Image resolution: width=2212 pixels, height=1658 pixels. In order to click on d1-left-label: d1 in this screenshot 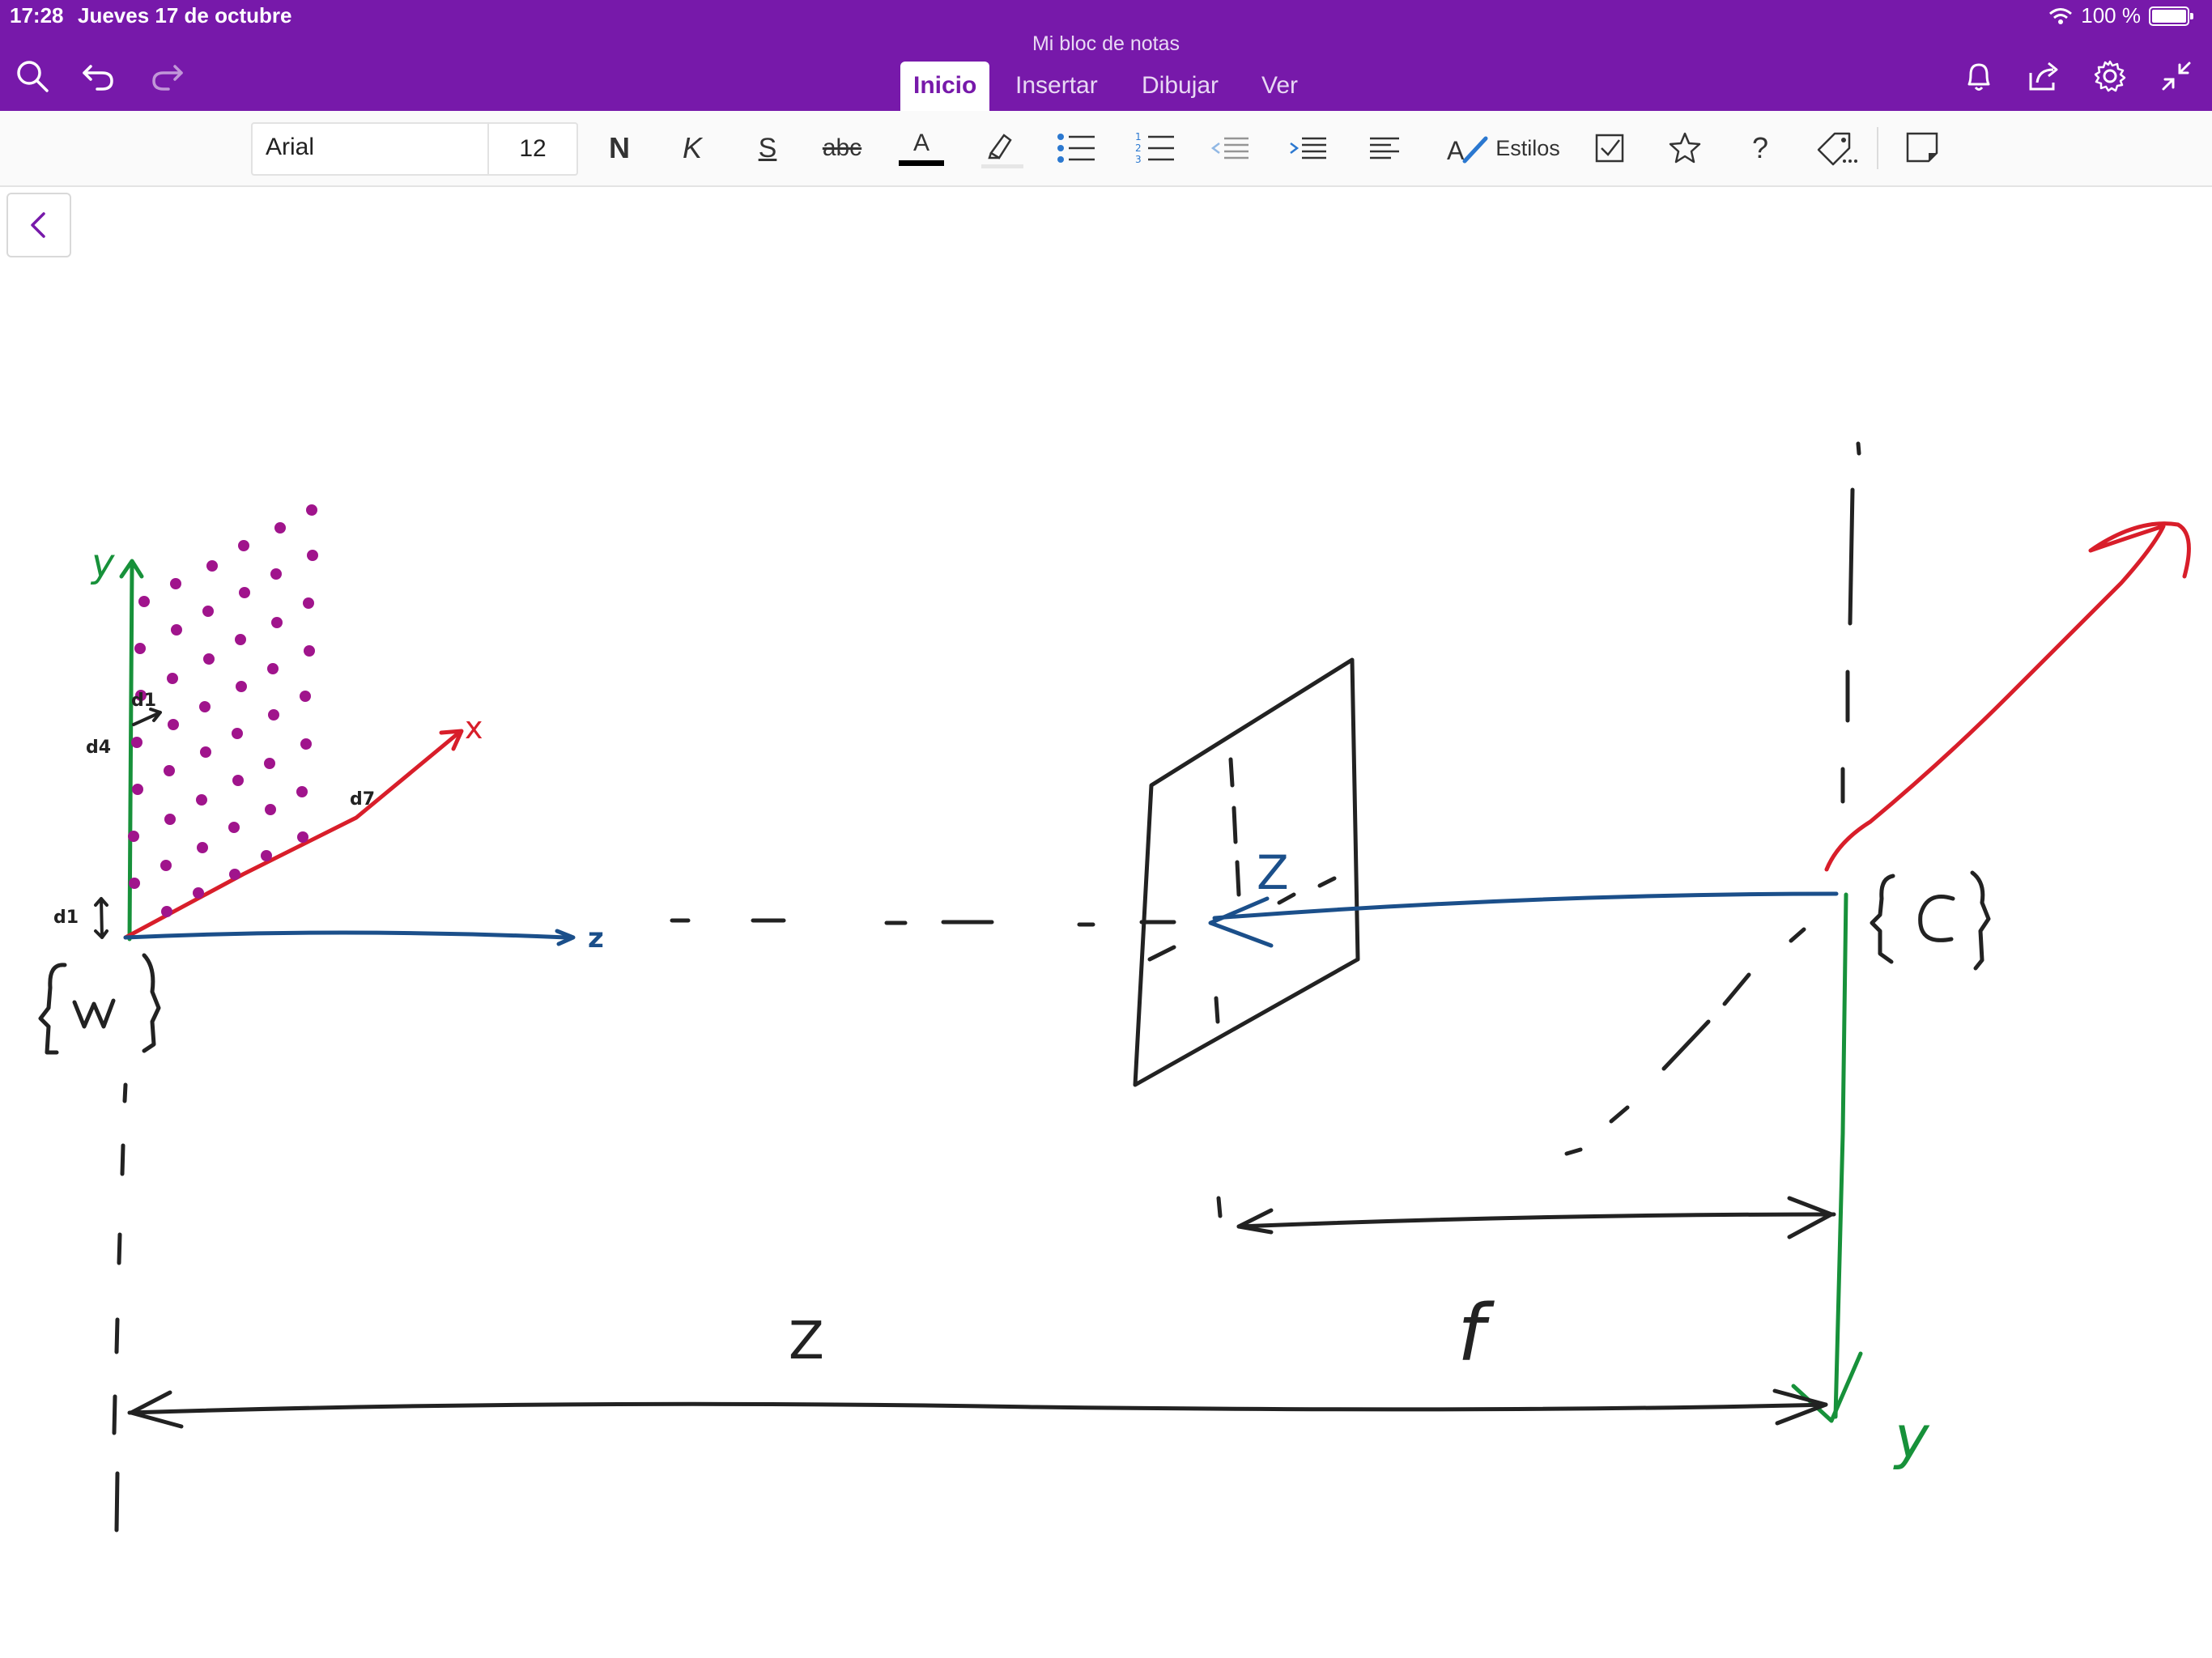, I will do `click(66, 918)`.